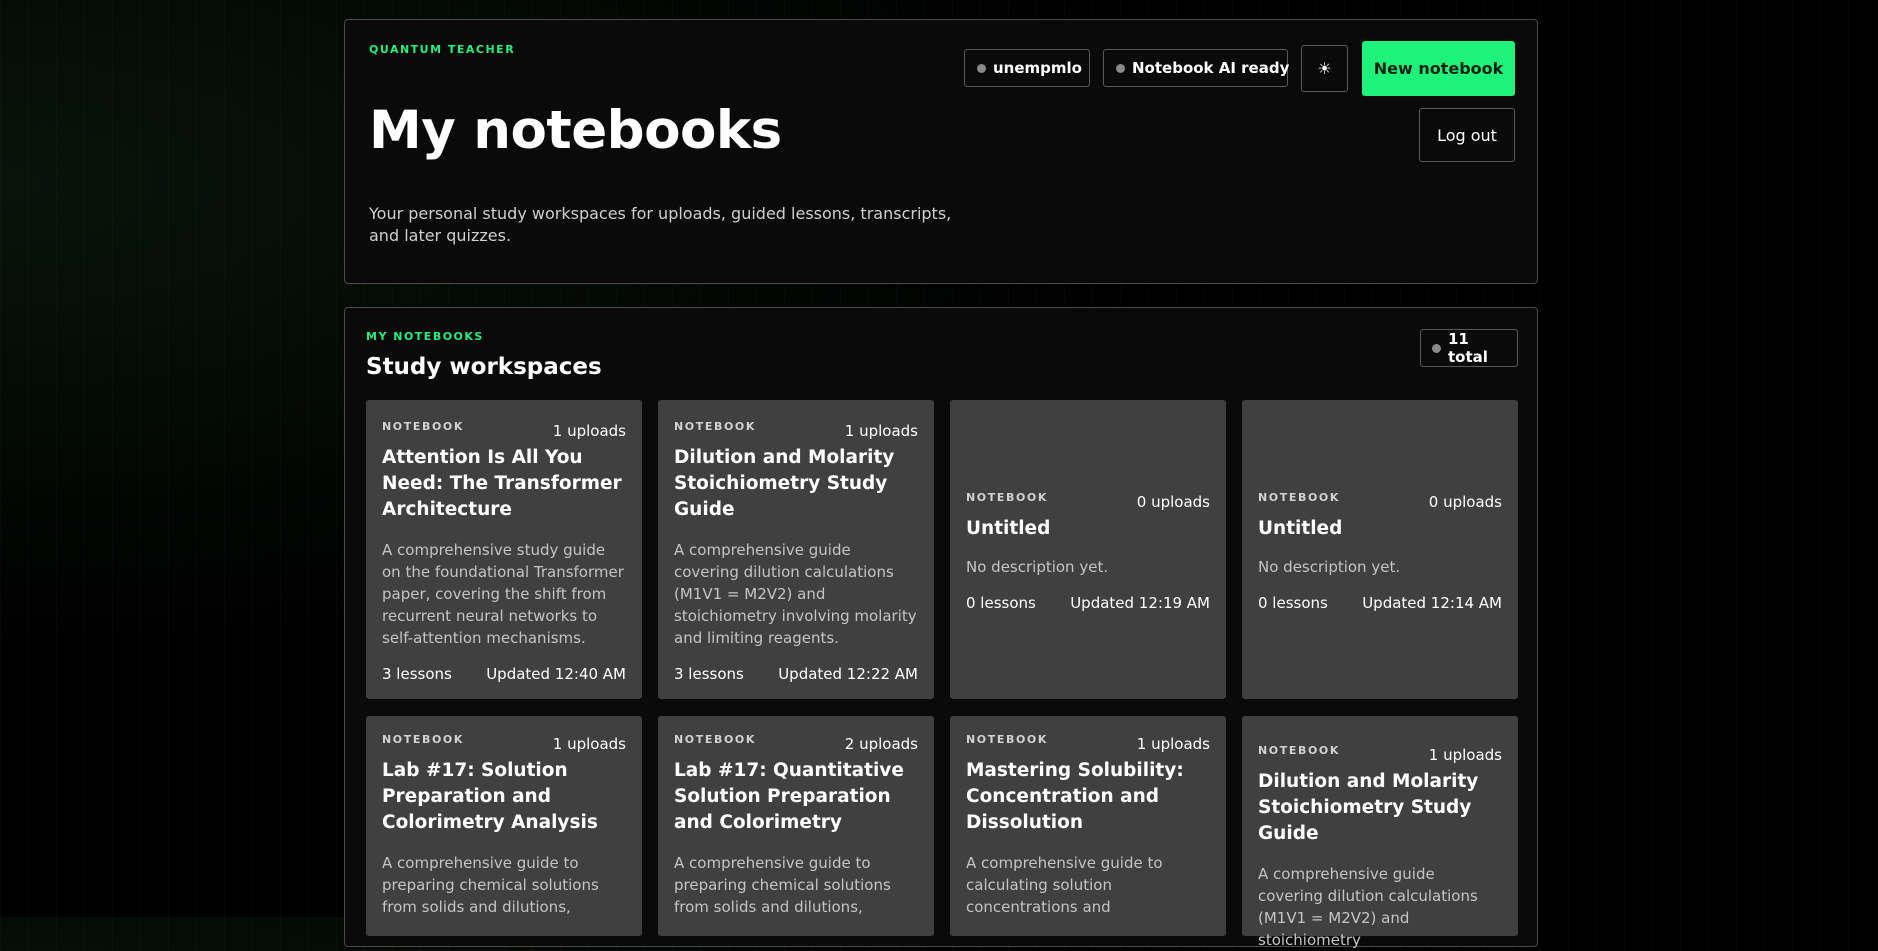  I want to click on ai-status-label: Notebook AI ready, so click(1211, 68).